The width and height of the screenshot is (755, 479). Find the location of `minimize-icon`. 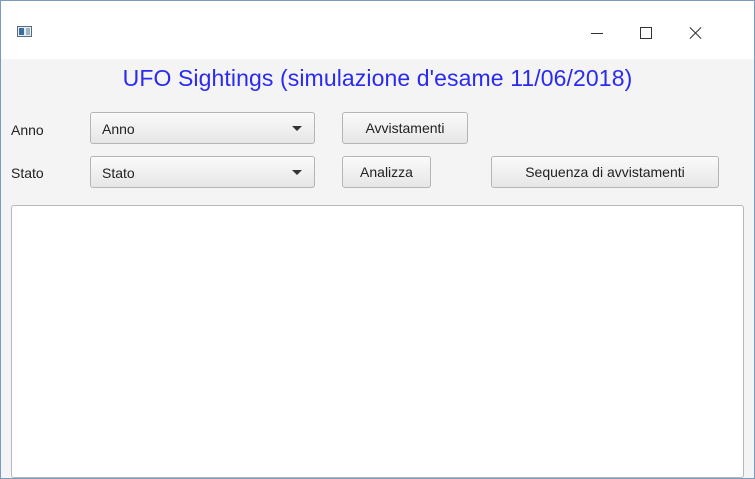

minimize-icon is located at coordinates (597, 33).